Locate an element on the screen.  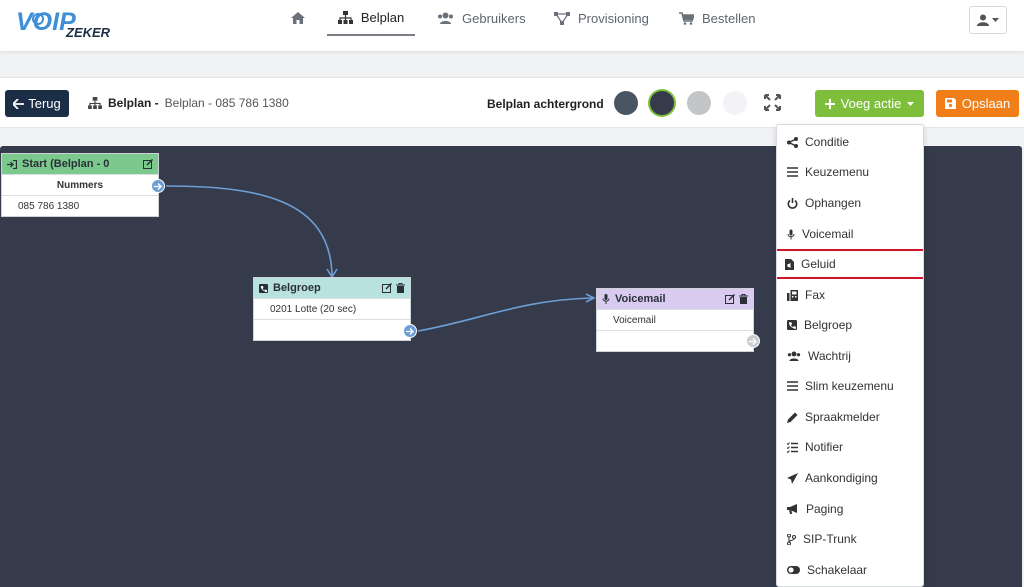
home-icon is located at coordinates (298, 18).